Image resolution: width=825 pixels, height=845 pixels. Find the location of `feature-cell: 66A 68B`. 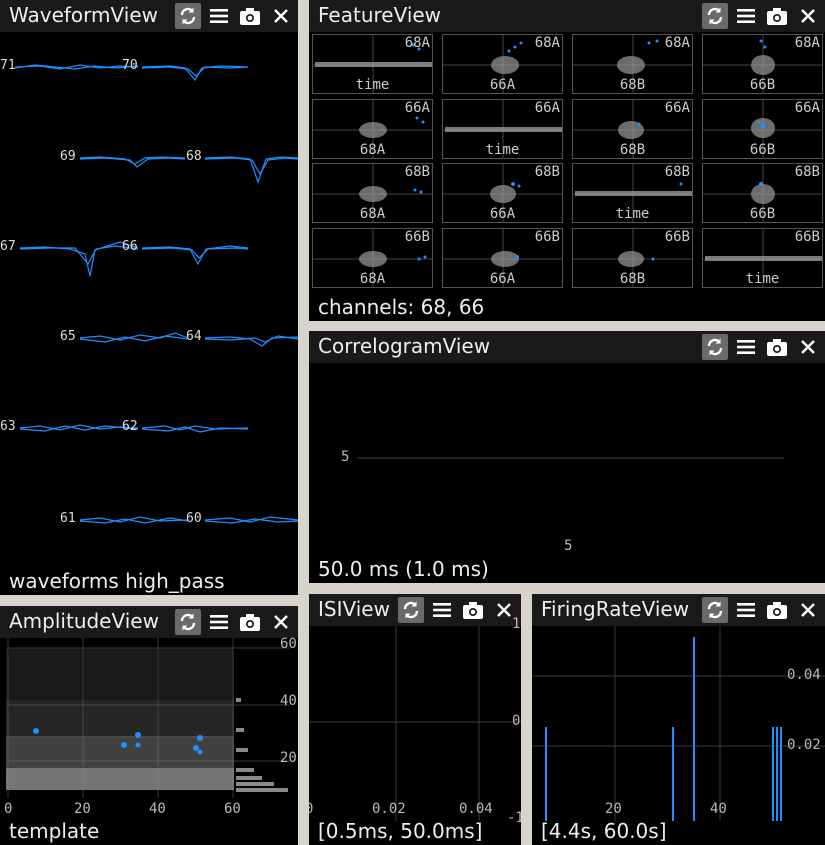

feature-cell: 66A 68B is located at coordinates (632, 129).